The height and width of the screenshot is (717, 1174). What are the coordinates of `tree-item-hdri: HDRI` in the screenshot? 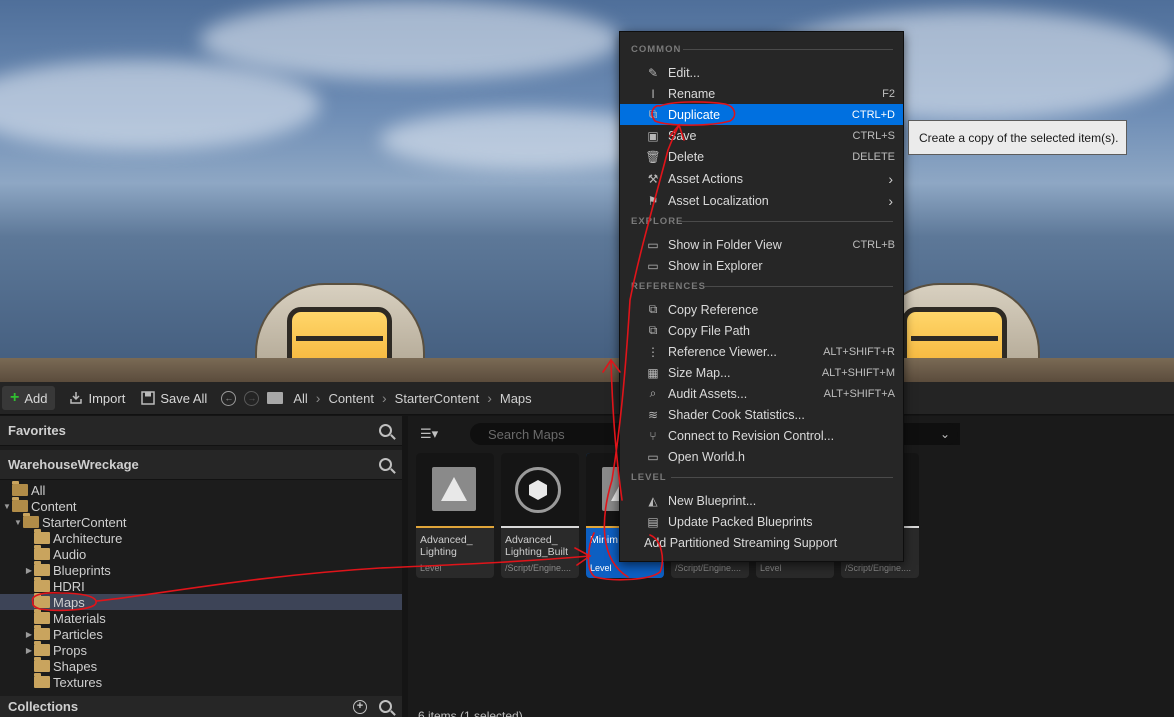 It's located at (201, 585).